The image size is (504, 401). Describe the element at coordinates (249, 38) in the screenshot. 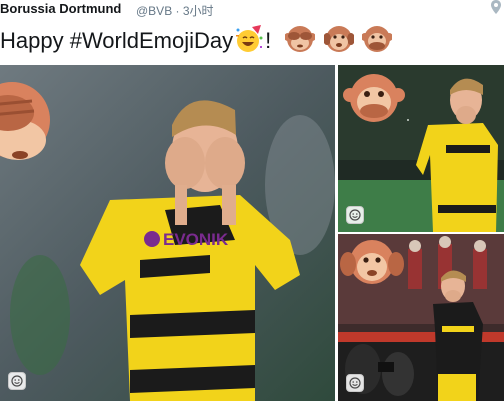

I see `party-face-emoji` at that location.